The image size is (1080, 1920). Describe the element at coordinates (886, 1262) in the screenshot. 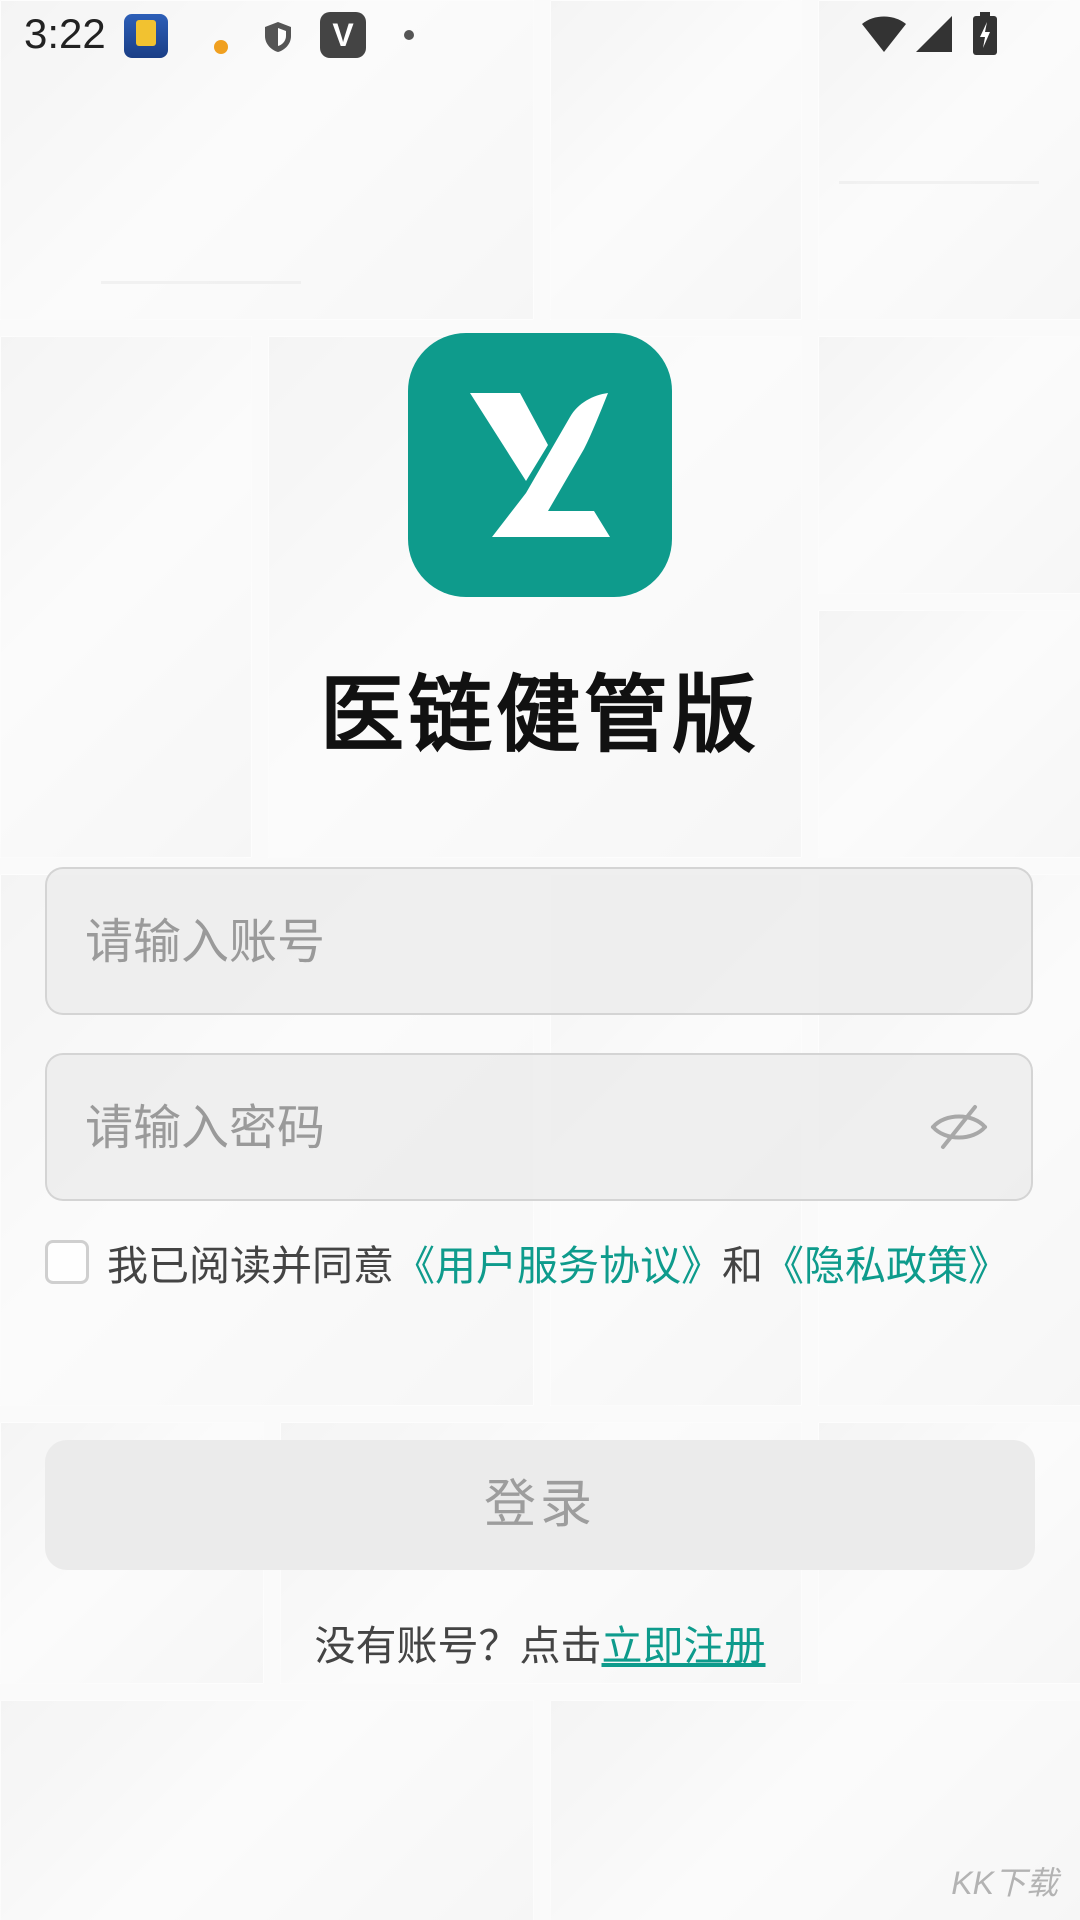

I see `privacy-policy-link: 《隐私政策》` at that location.